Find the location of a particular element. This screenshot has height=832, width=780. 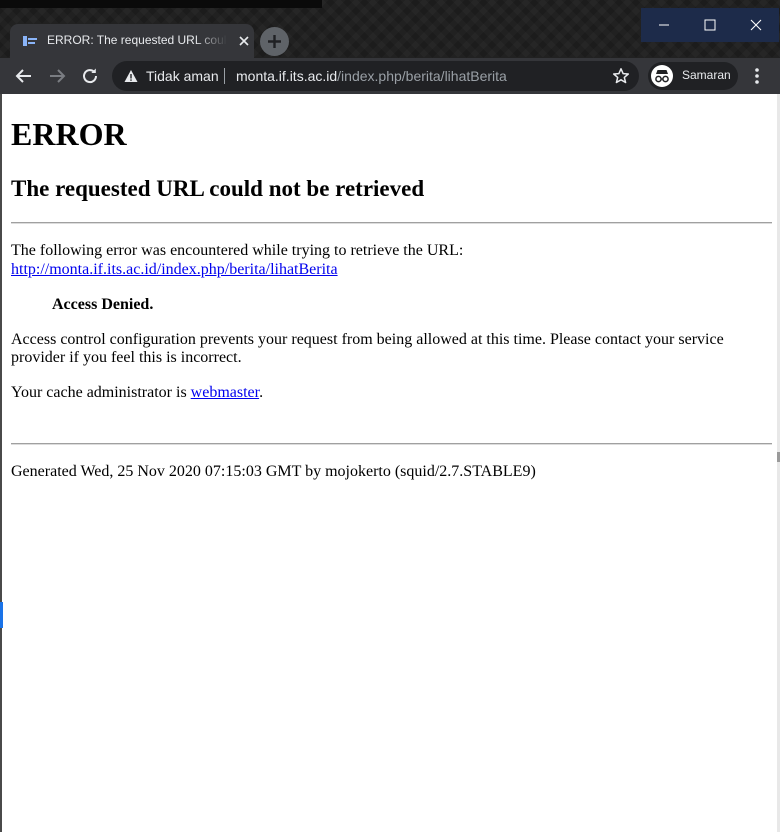

arrow-left-icon is located at coordinates (23, 76).